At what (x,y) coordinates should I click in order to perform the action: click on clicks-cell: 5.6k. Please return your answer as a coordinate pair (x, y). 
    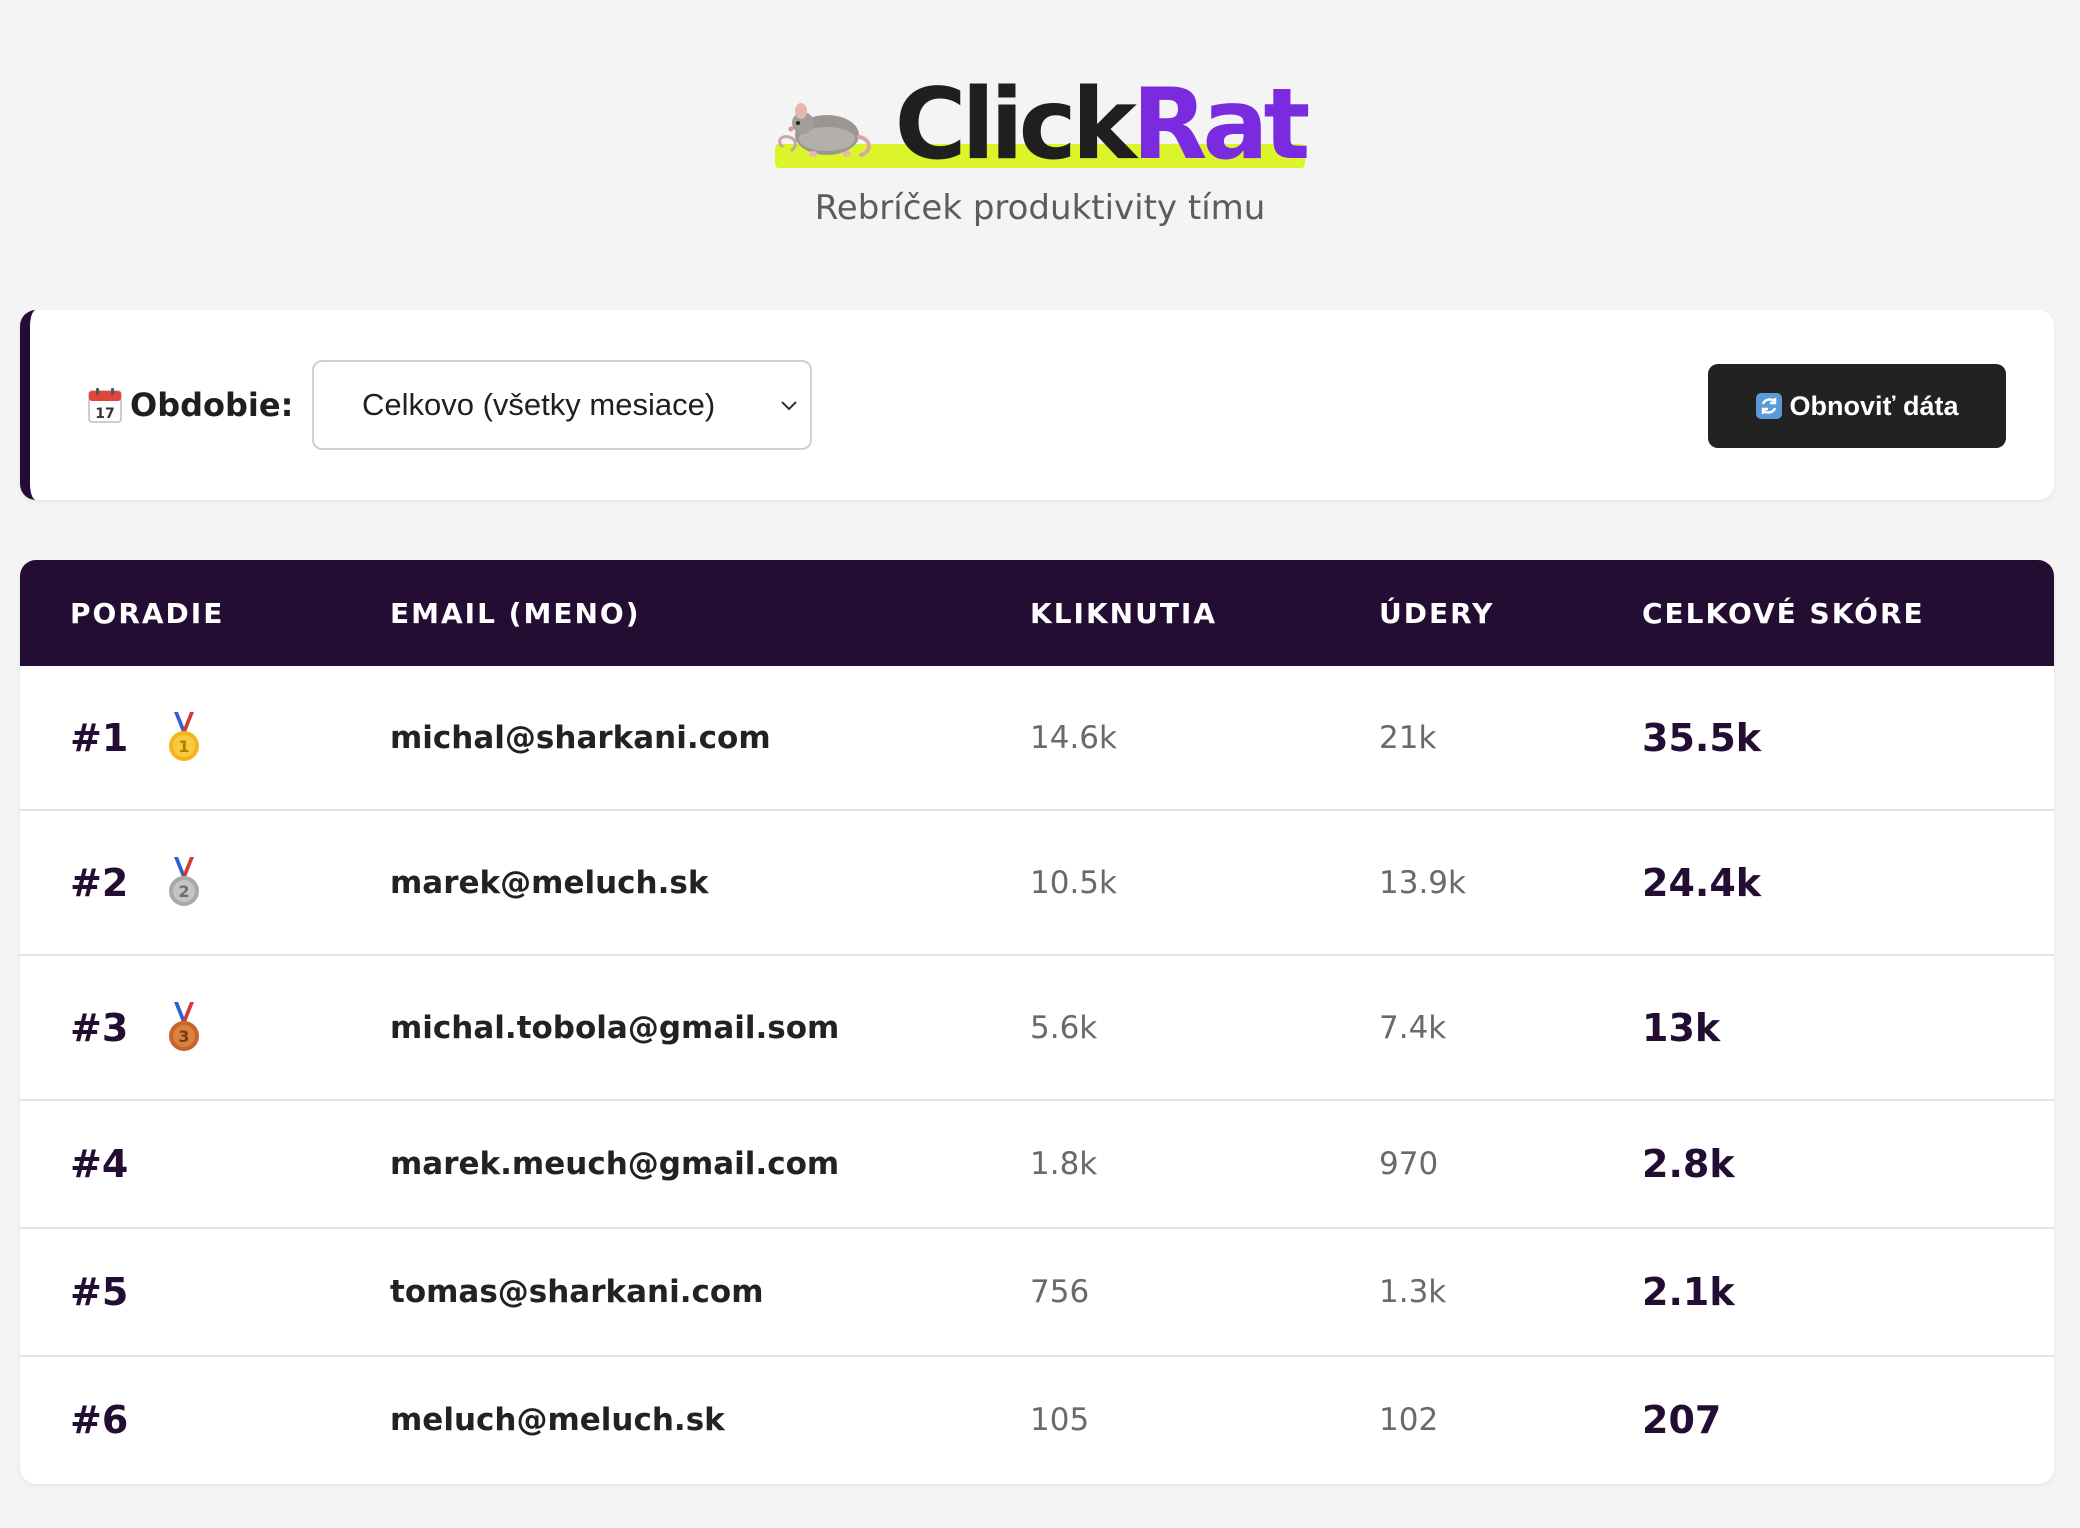
    Looking at the image, I should click on (1064, 1027).